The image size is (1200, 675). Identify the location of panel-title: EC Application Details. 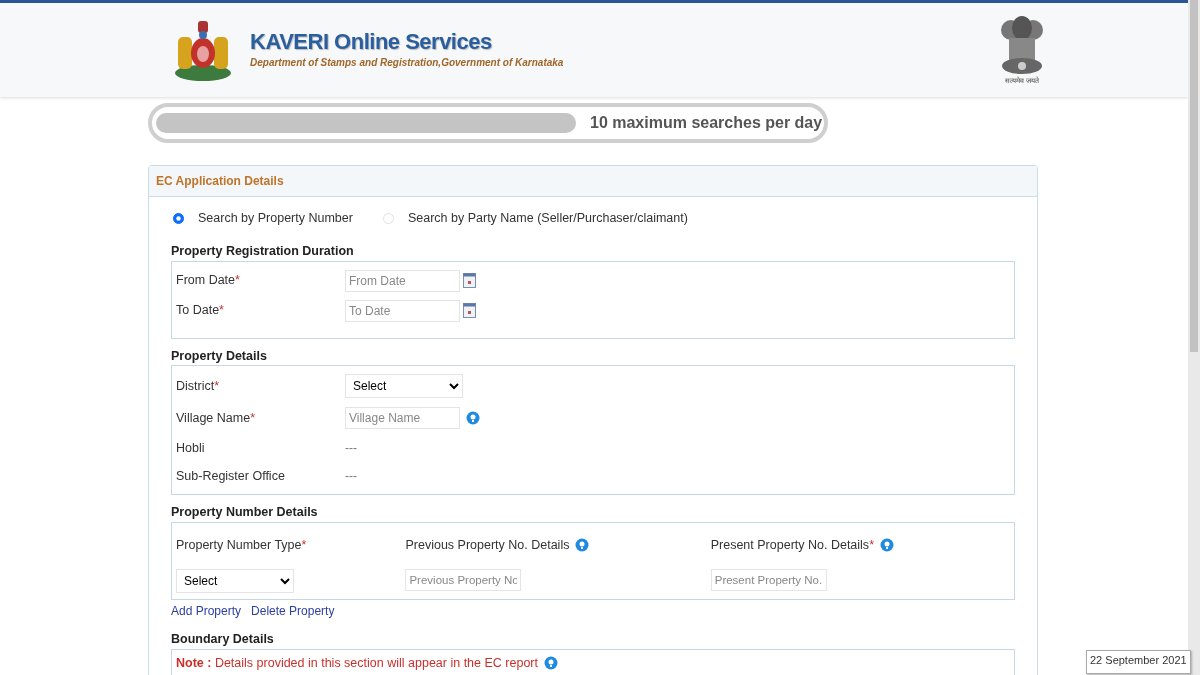
(593, 181).